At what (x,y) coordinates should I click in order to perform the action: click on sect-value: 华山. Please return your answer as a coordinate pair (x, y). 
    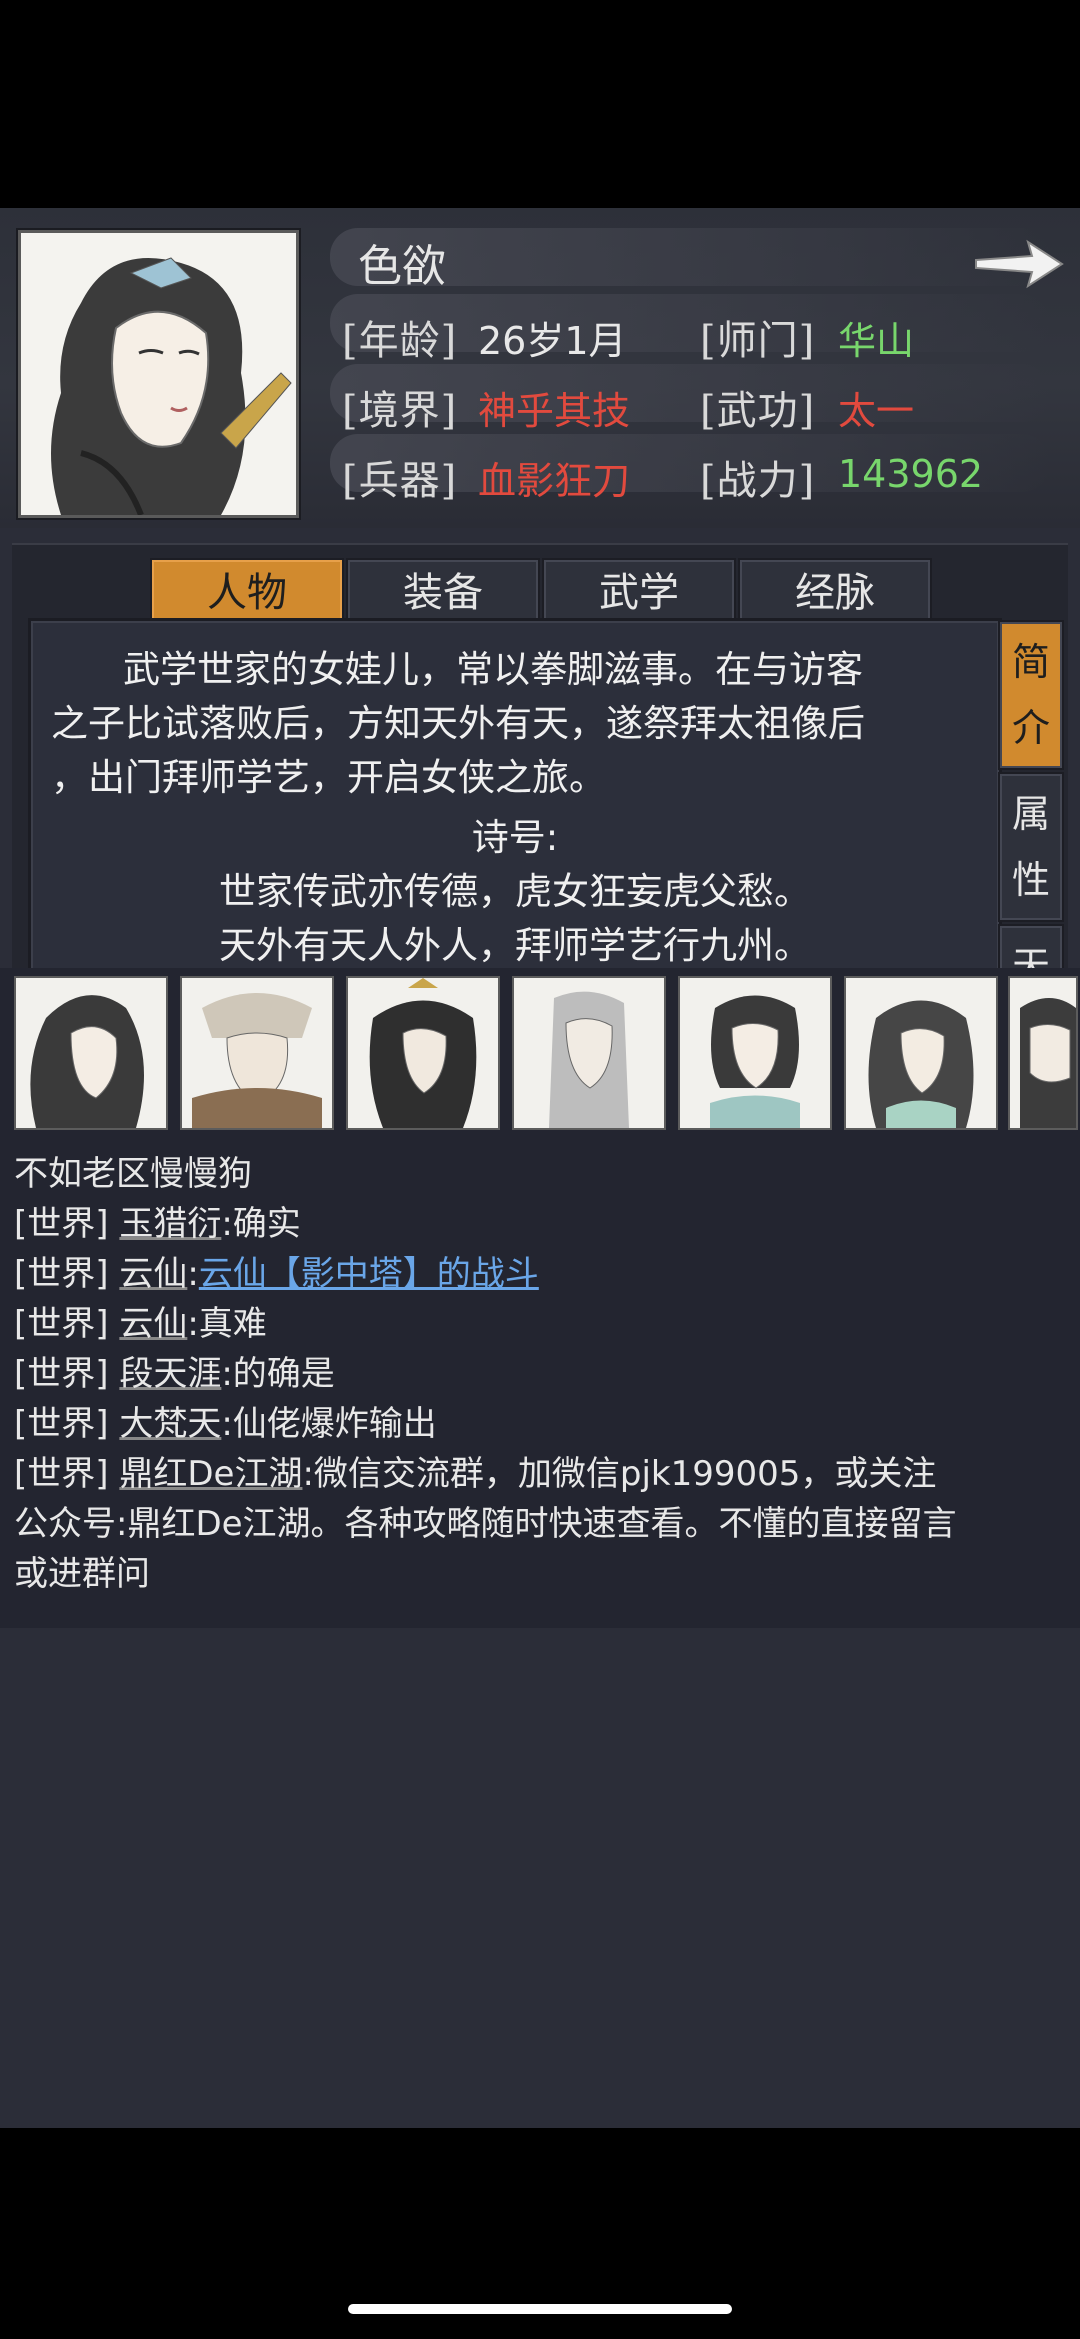
    Looking at the image, I should click on (876, 341).